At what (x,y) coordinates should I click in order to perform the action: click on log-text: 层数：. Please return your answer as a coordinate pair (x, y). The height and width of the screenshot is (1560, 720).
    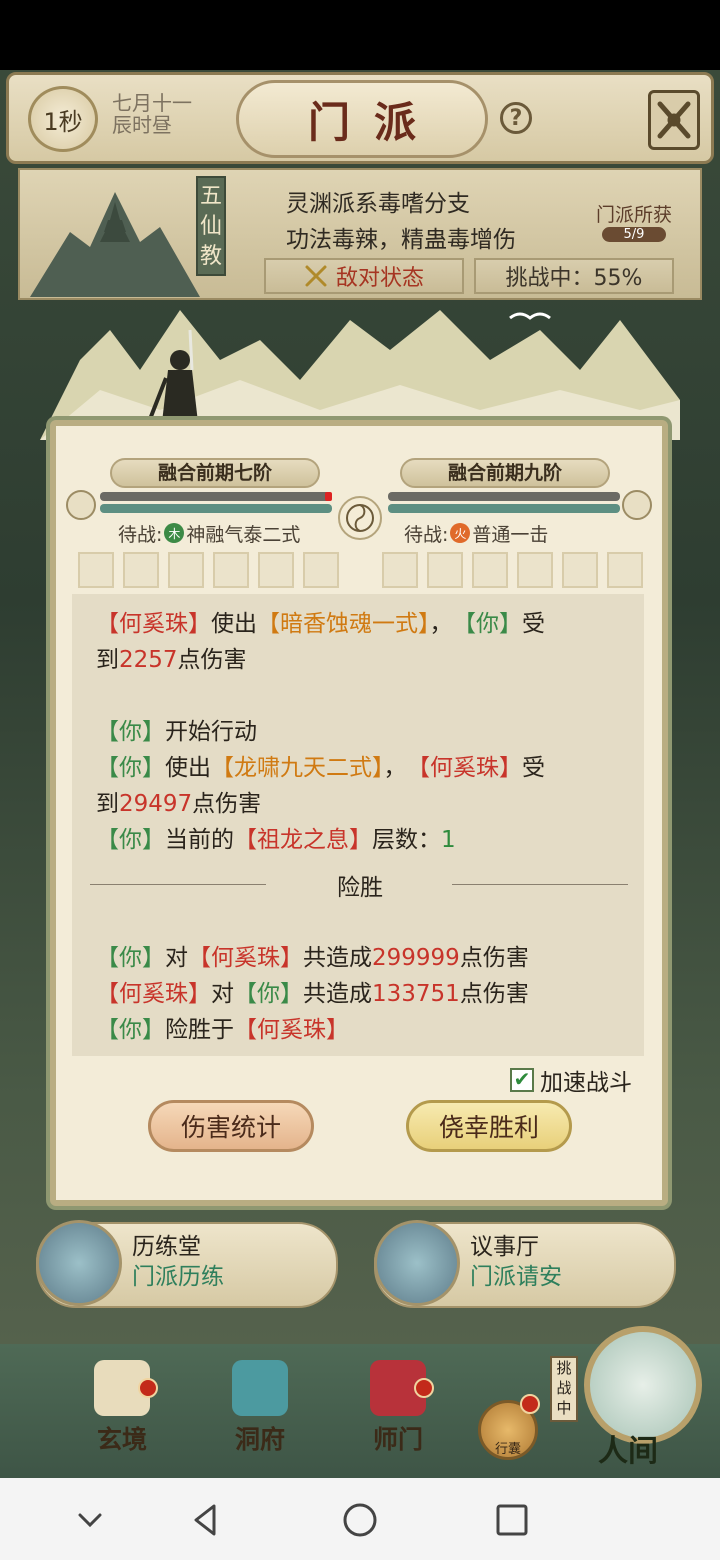
    Looking at the image, I should click on (406, 840).